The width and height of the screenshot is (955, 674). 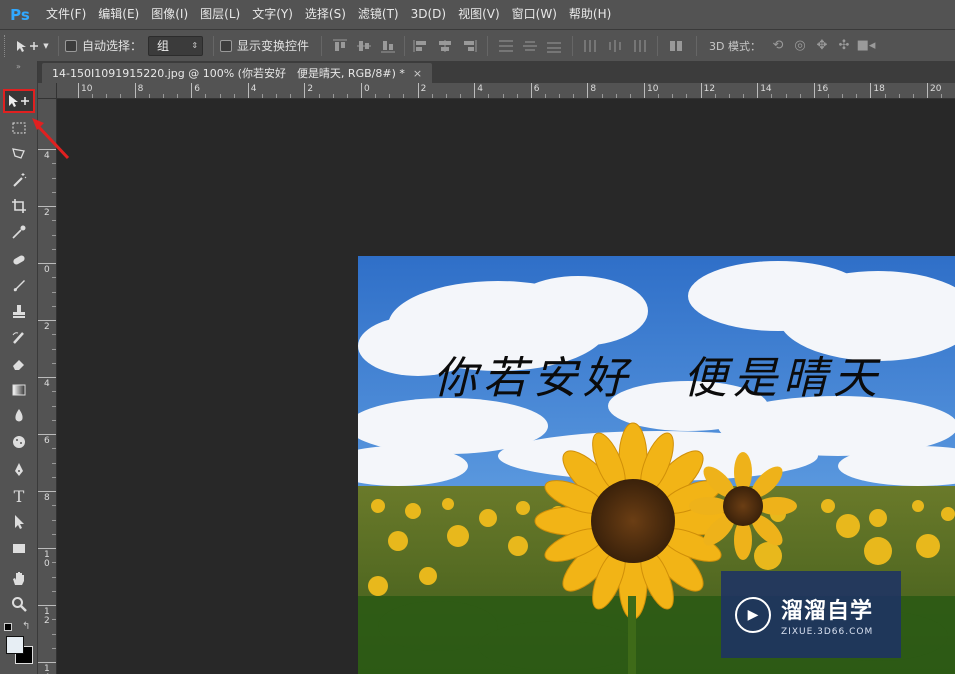 What do you see at coordinates (421, 46) in the screenshot?
I see `align-left-icon` at bounding box center [421, 46].